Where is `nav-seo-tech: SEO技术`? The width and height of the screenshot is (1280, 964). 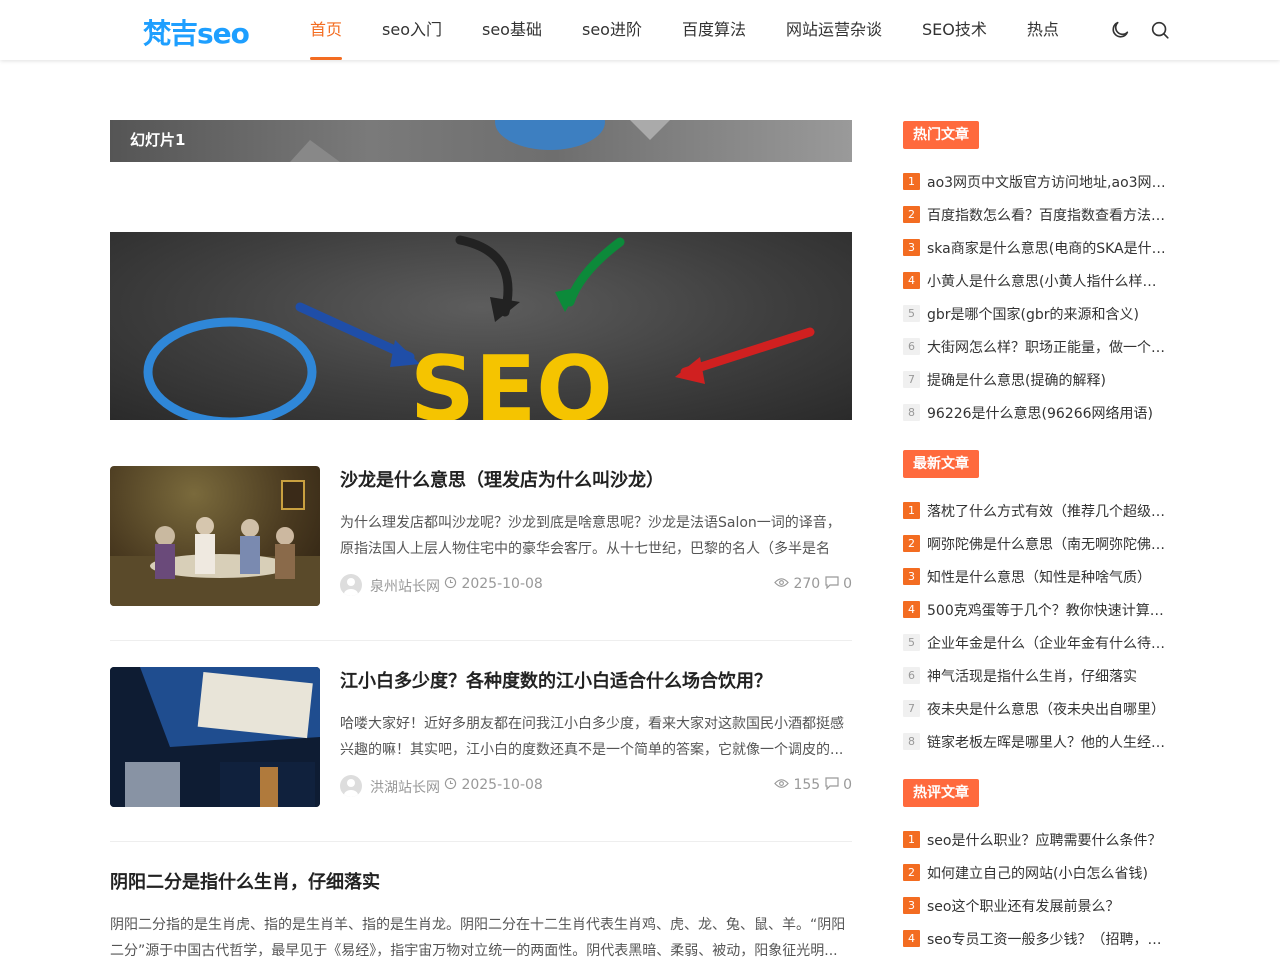
nav-seo-tech: SEO技术 is located at coordinates (954, 30).